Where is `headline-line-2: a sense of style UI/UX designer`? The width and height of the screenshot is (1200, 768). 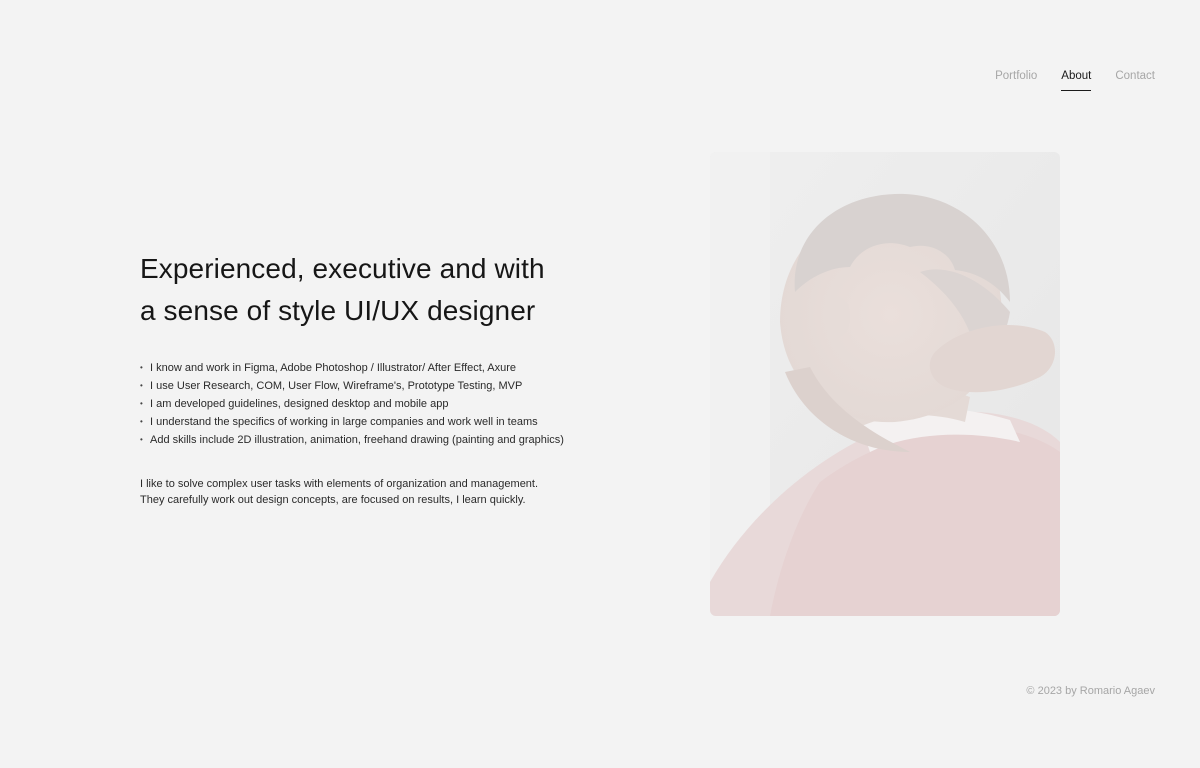 headline-line-2: a sense of style UI/UX designer is located at coordinates (338, 310).